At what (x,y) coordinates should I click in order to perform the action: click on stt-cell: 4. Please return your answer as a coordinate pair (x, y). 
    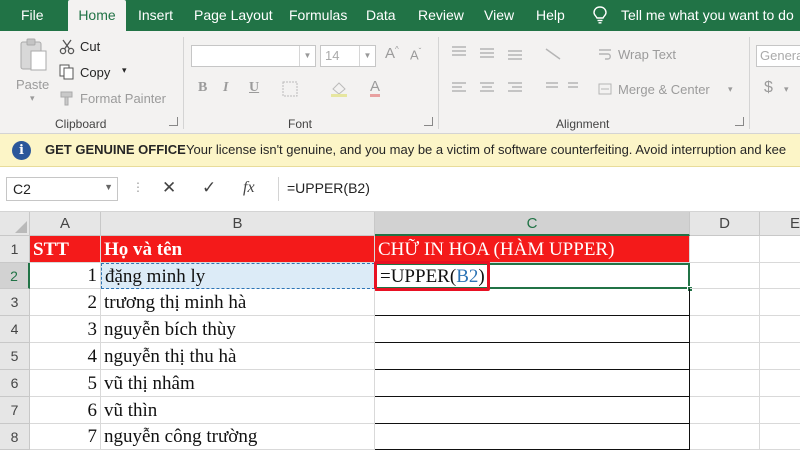
    Looking at the image, I should click on (65, 356).